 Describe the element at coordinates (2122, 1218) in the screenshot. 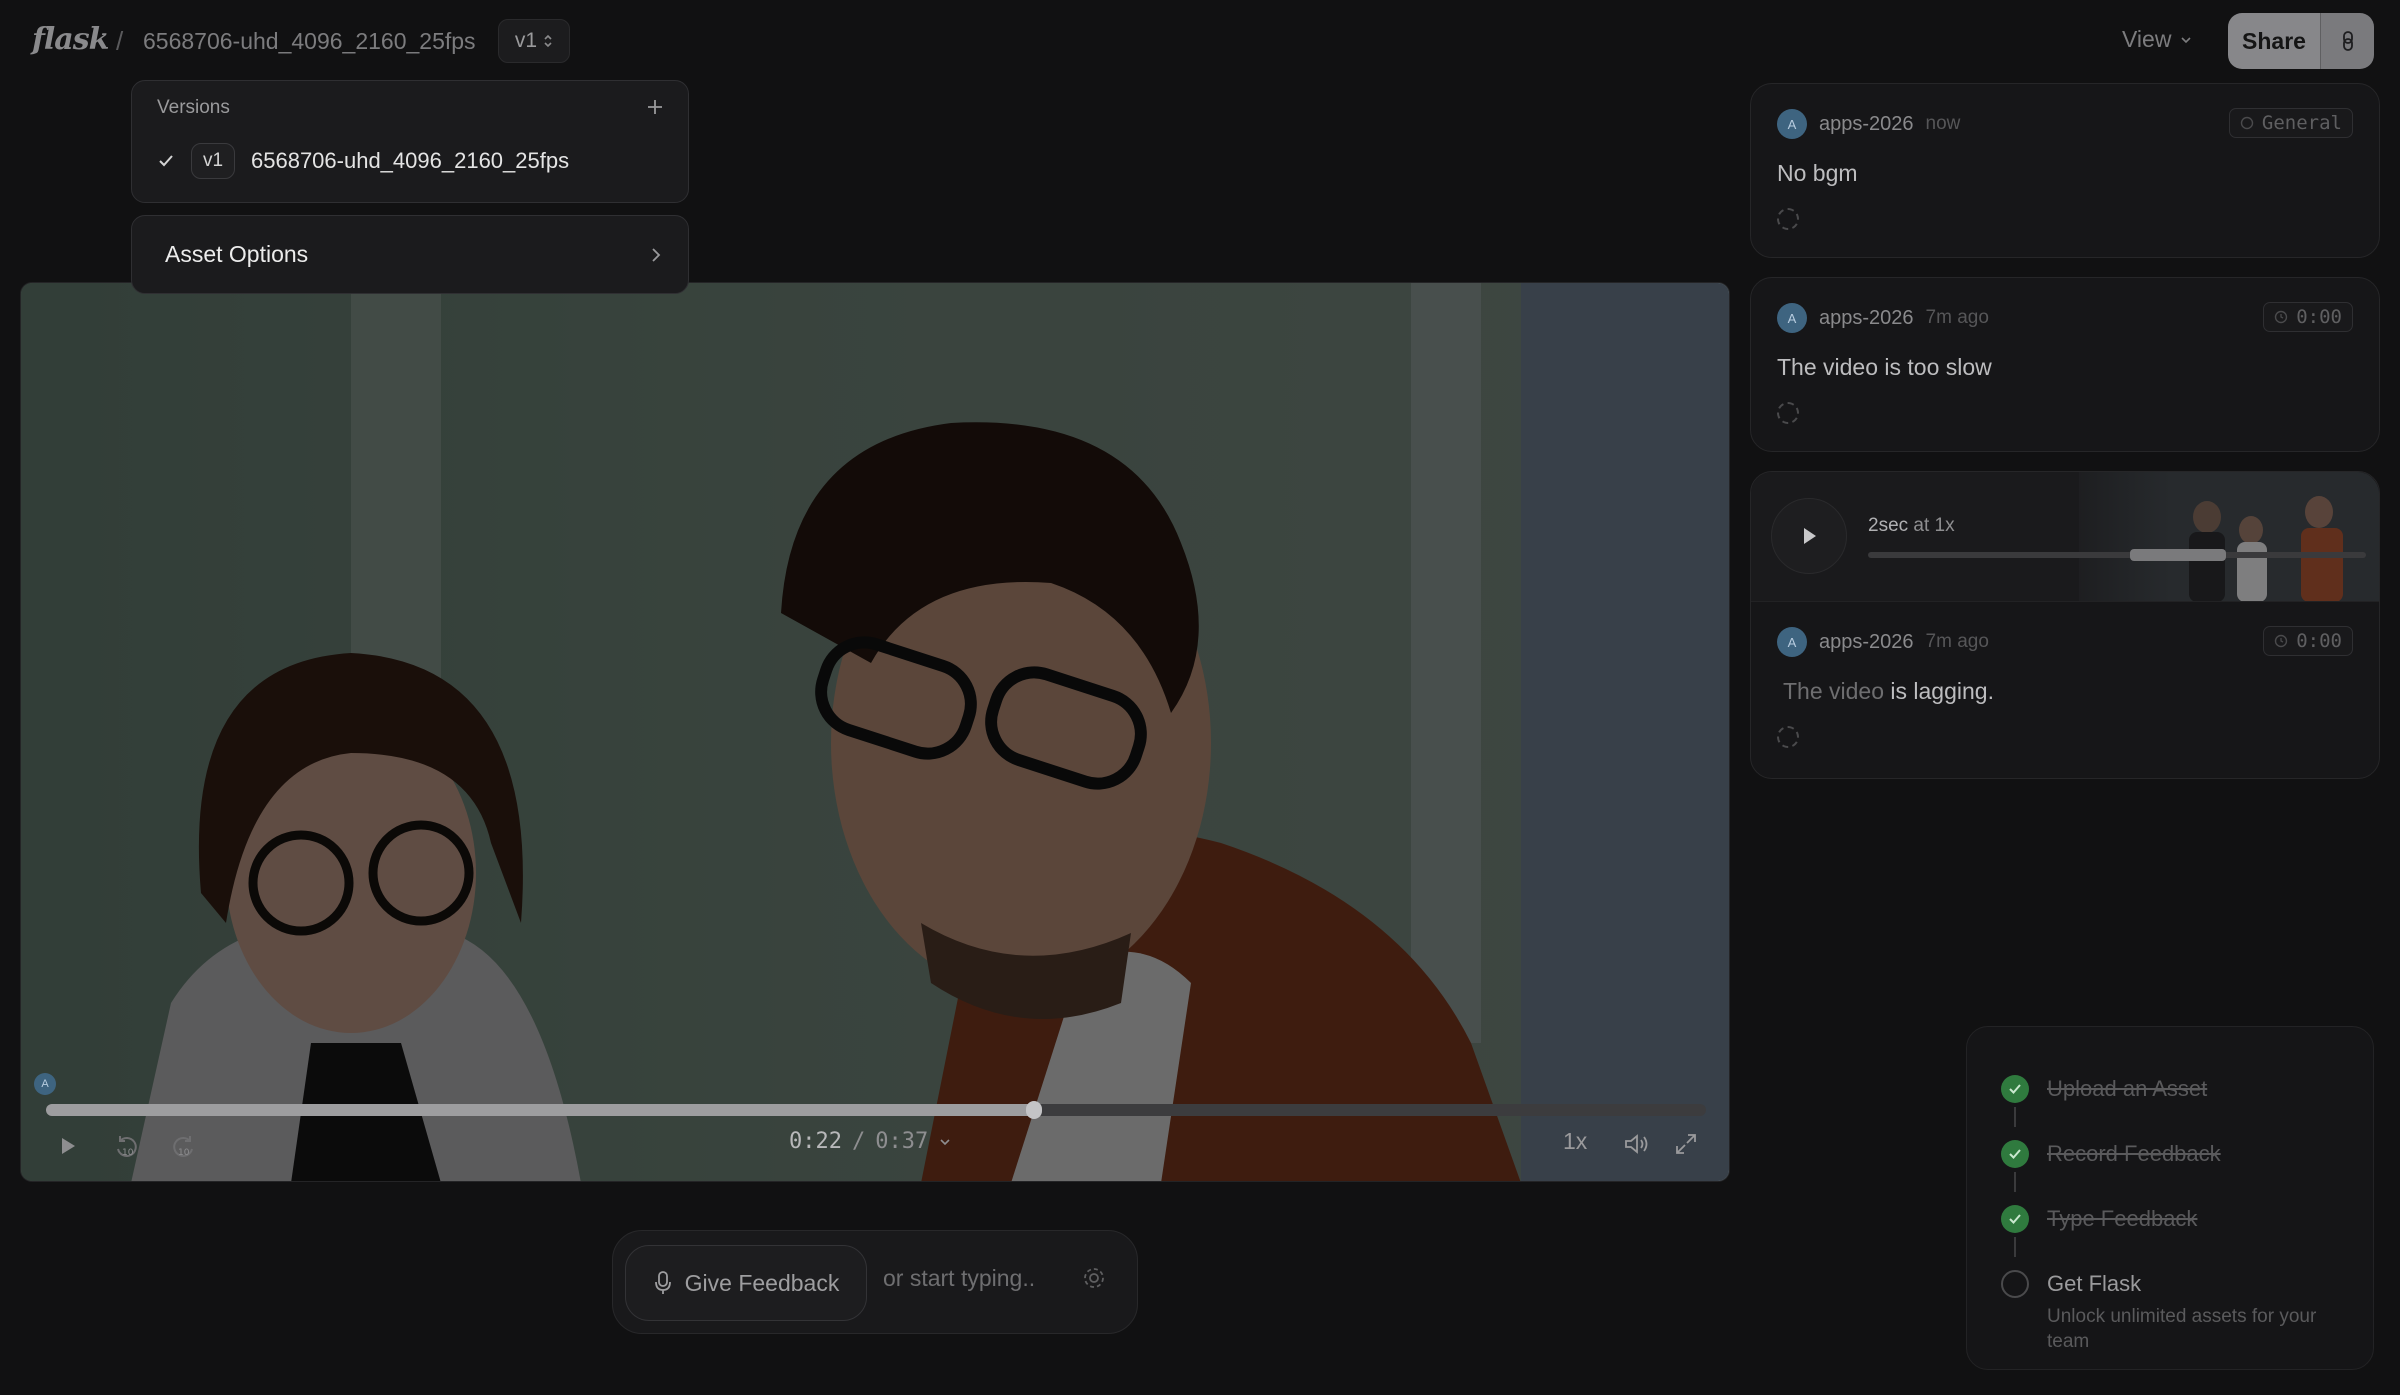

I see `step-label: Type Feedback` at that location.